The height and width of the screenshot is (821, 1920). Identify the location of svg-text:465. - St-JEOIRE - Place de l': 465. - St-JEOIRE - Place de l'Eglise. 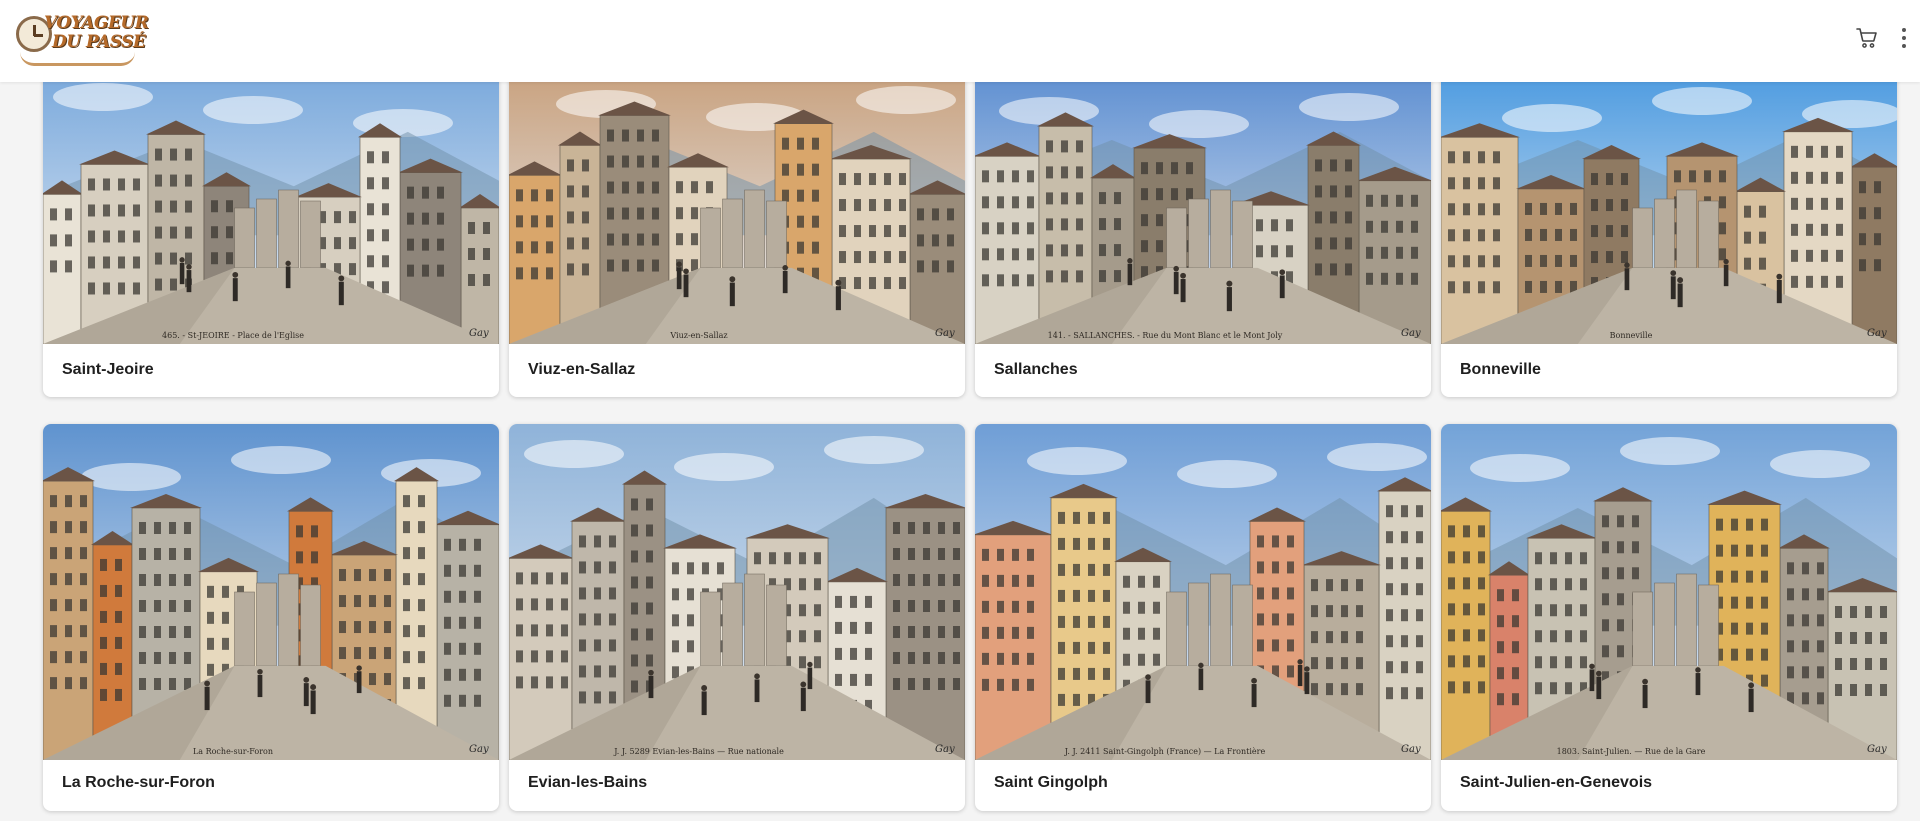
(233, 335).